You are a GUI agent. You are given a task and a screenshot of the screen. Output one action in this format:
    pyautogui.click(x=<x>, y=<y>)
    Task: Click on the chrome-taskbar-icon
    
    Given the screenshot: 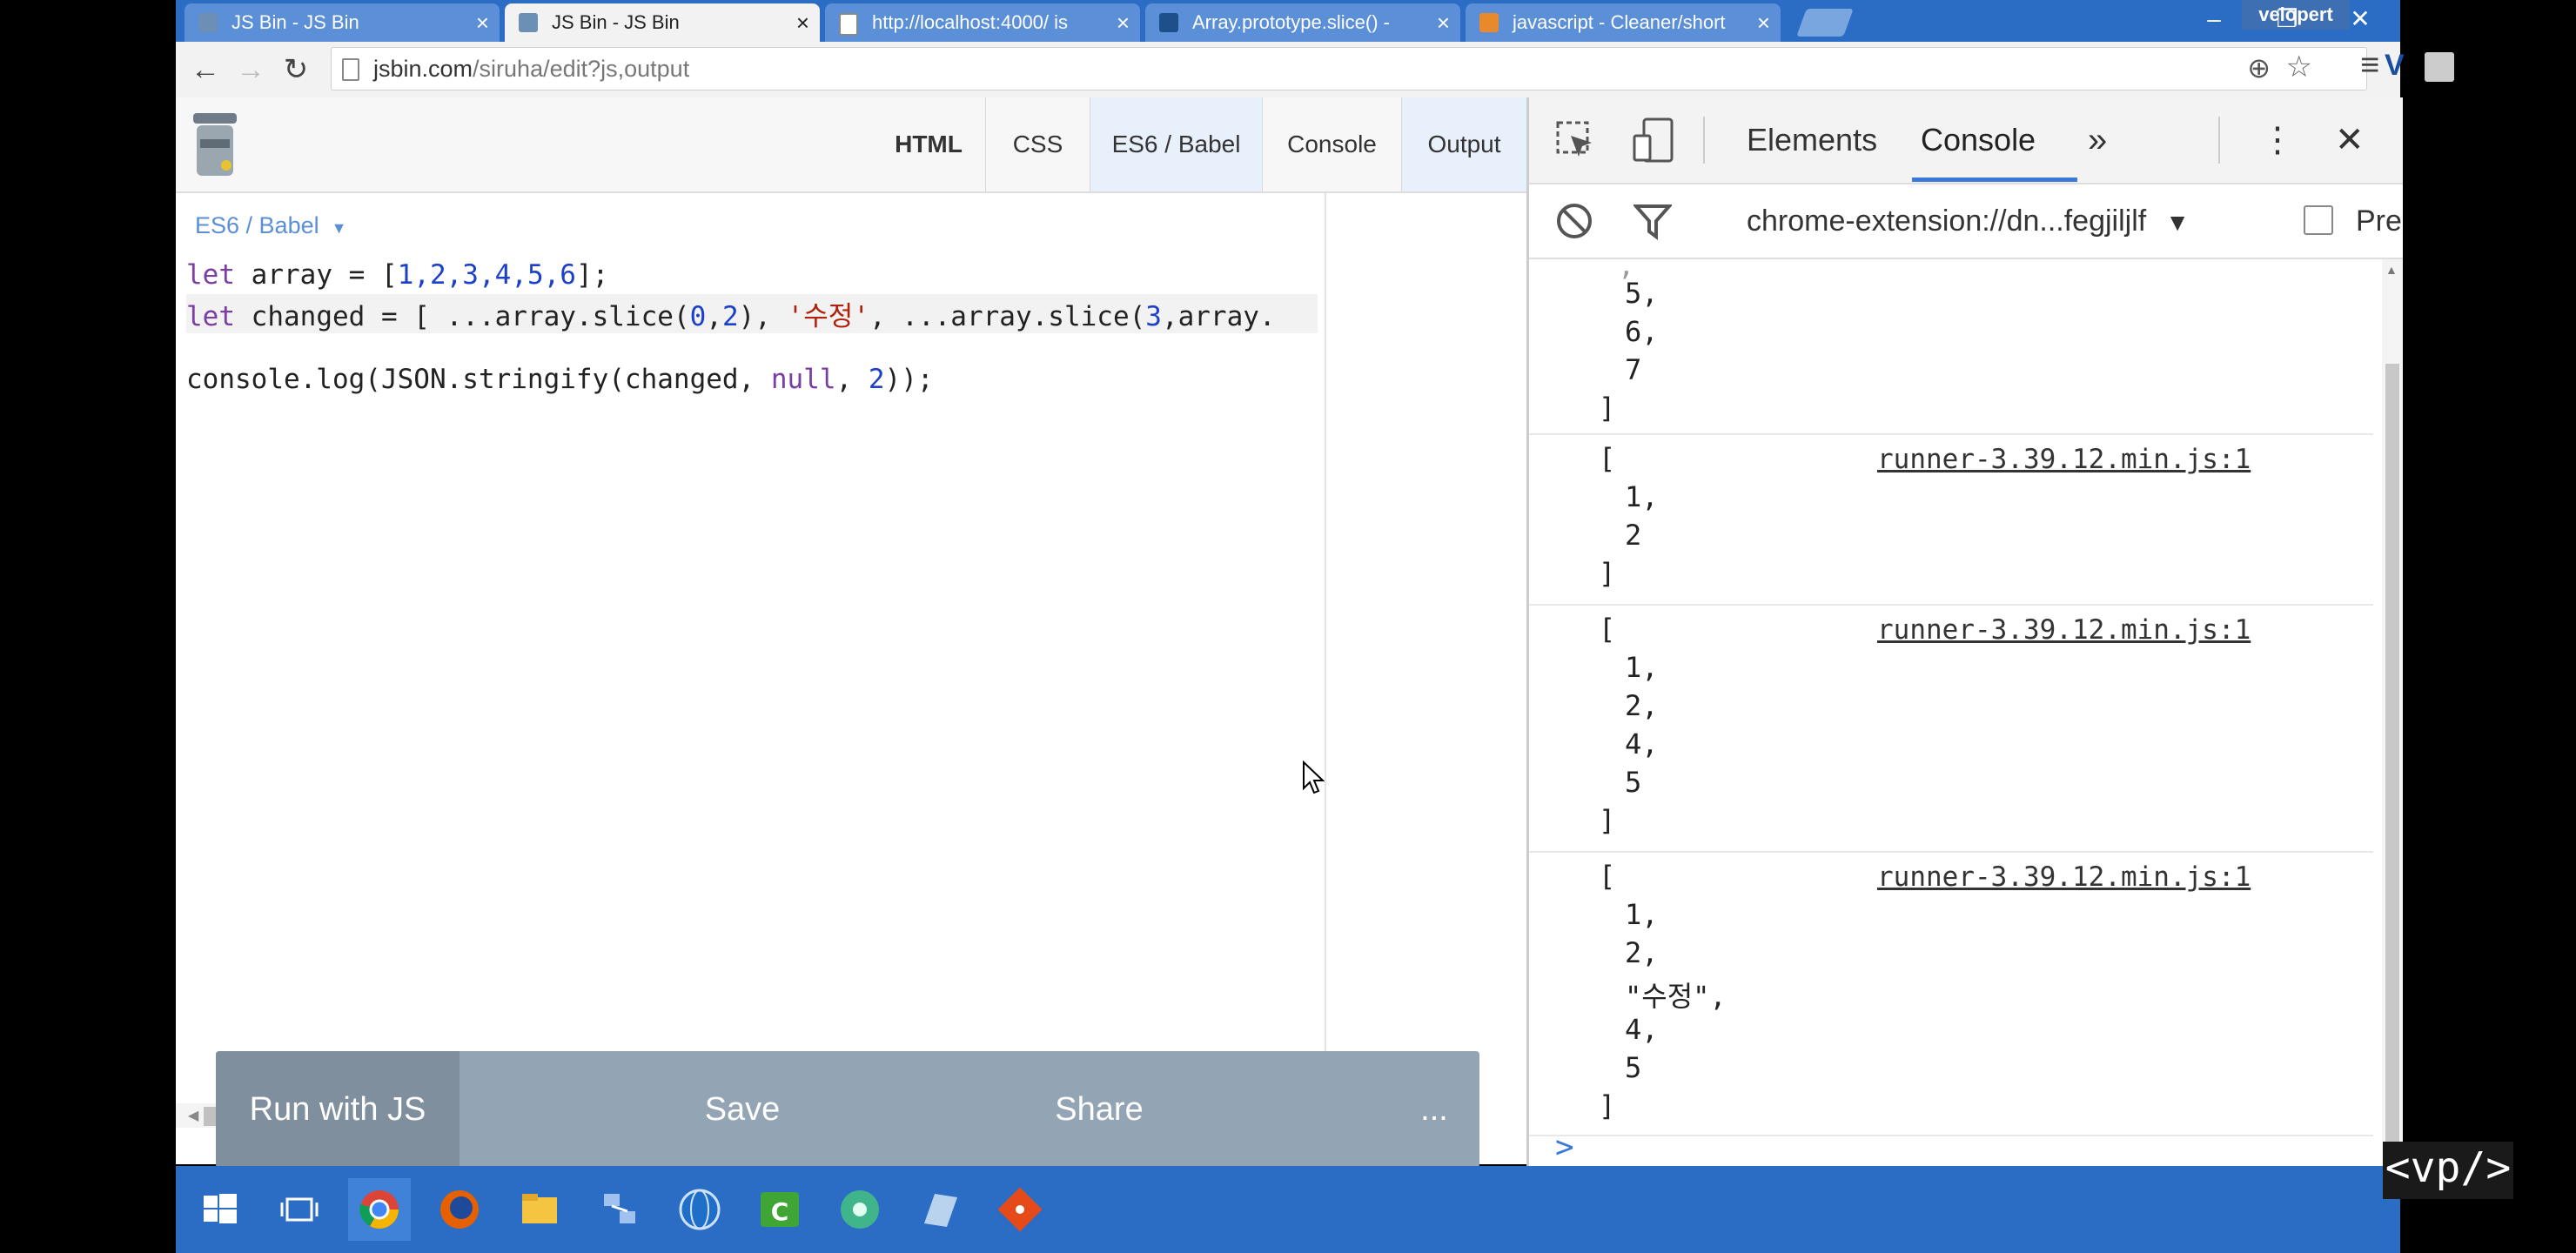 What is the action you would take?
    pyautogui.click(x=380, y=1209)
    